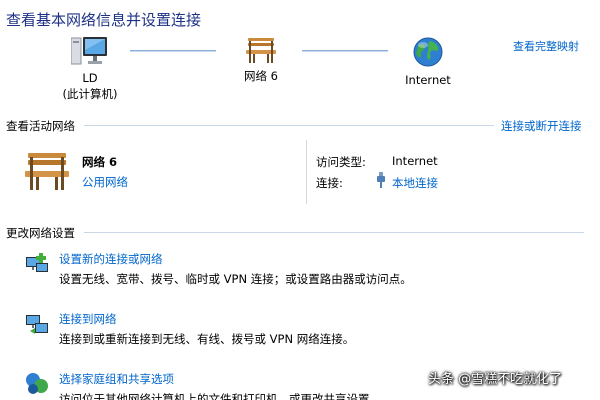  What do you see at coordinates (329, 183) in the screenshot?
I see `connections-label: 连接:` at bounding box center [329, 183].